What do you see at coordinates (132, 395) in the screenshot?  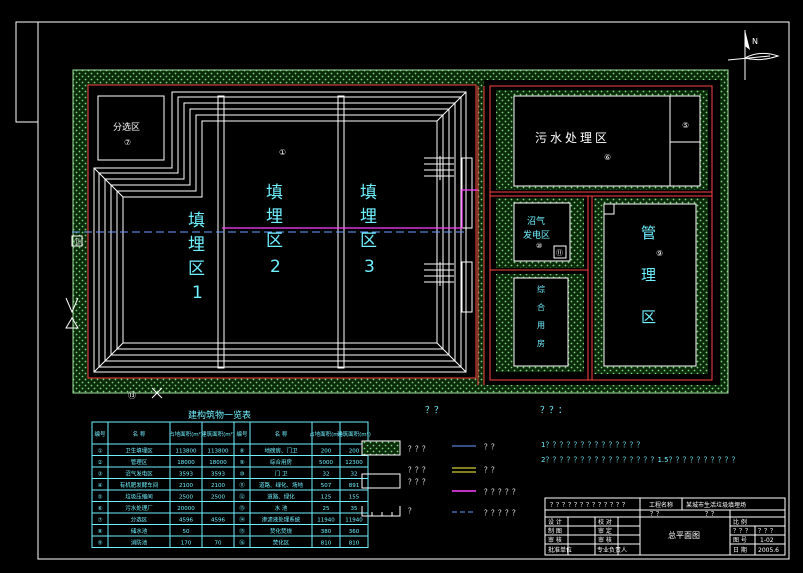 I see `bottom-num: ⑬` at bounding box center [132, 395].